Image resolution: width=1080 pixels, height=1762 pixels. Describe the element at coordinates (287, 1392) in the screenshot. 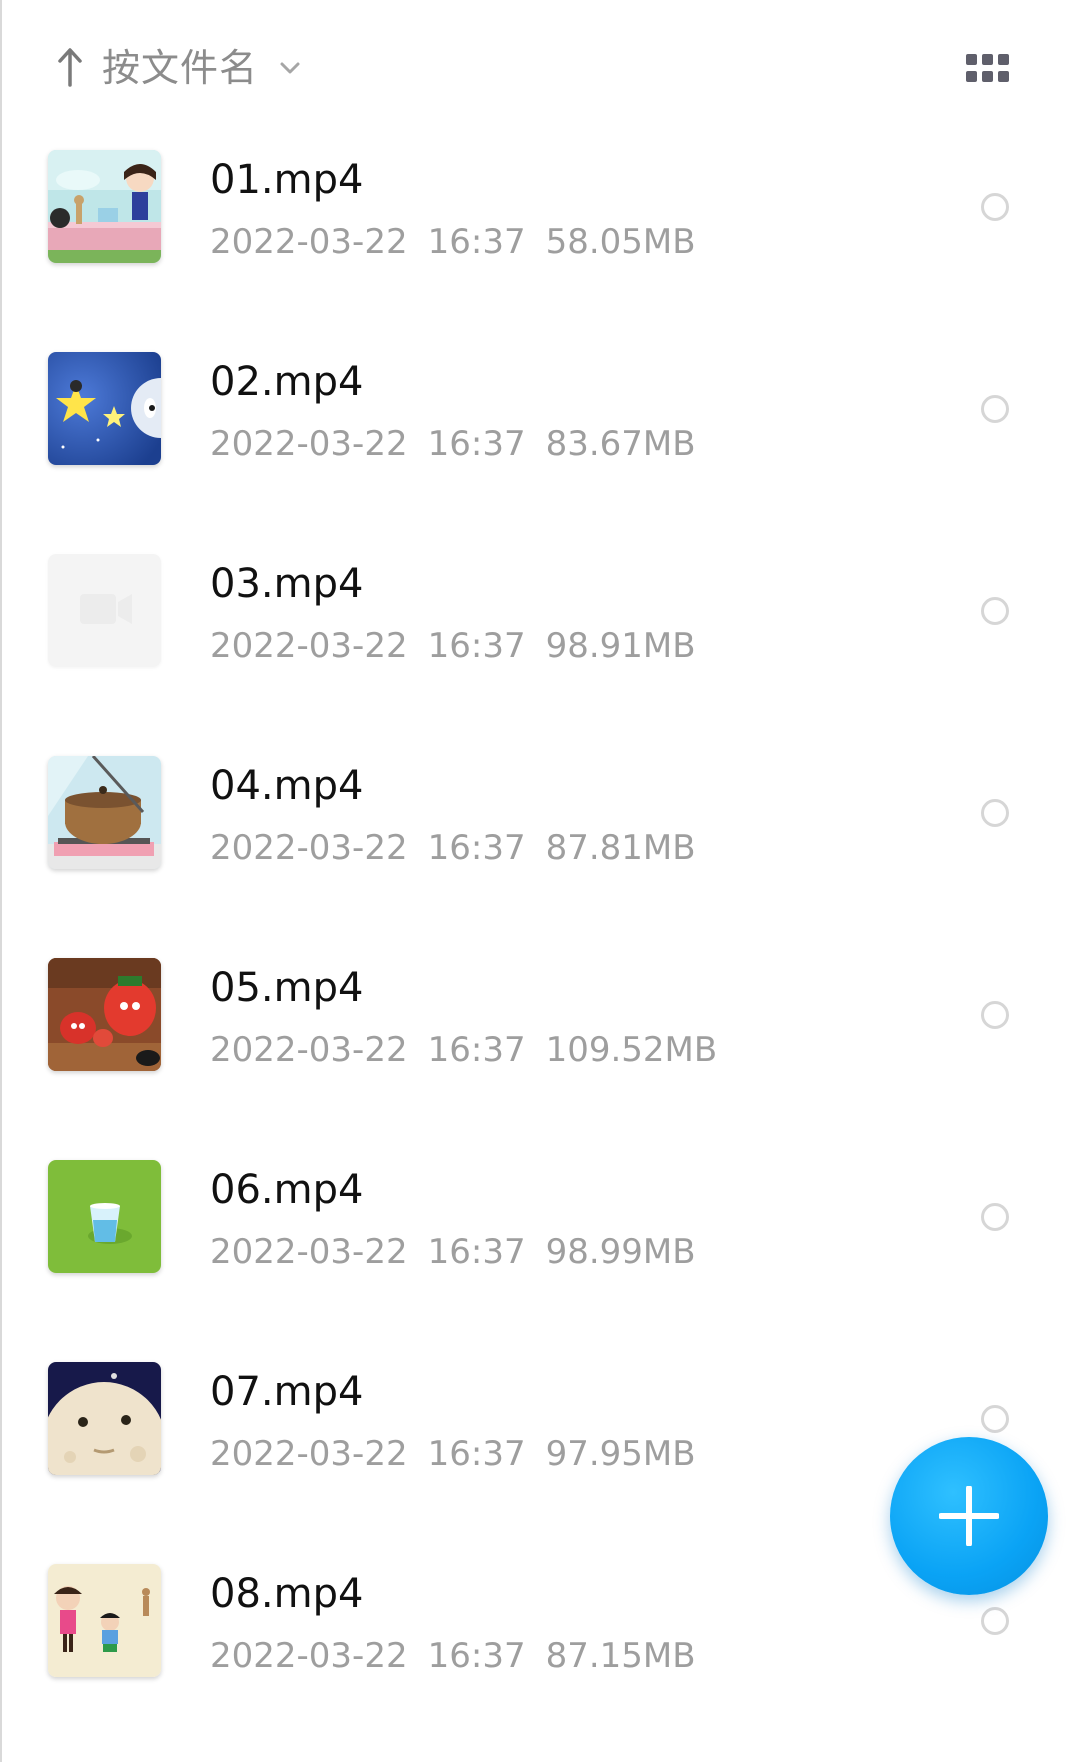

I see `file-name: 07.mp4` at that location.